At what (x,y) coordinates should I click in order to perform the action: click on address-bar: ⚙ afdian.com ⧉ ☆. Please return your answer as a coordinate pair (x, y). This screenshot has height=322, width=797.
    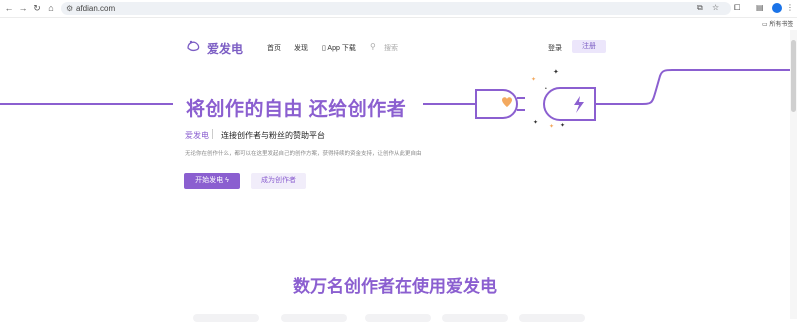
    Looking at the image, I should click on (396, 8).